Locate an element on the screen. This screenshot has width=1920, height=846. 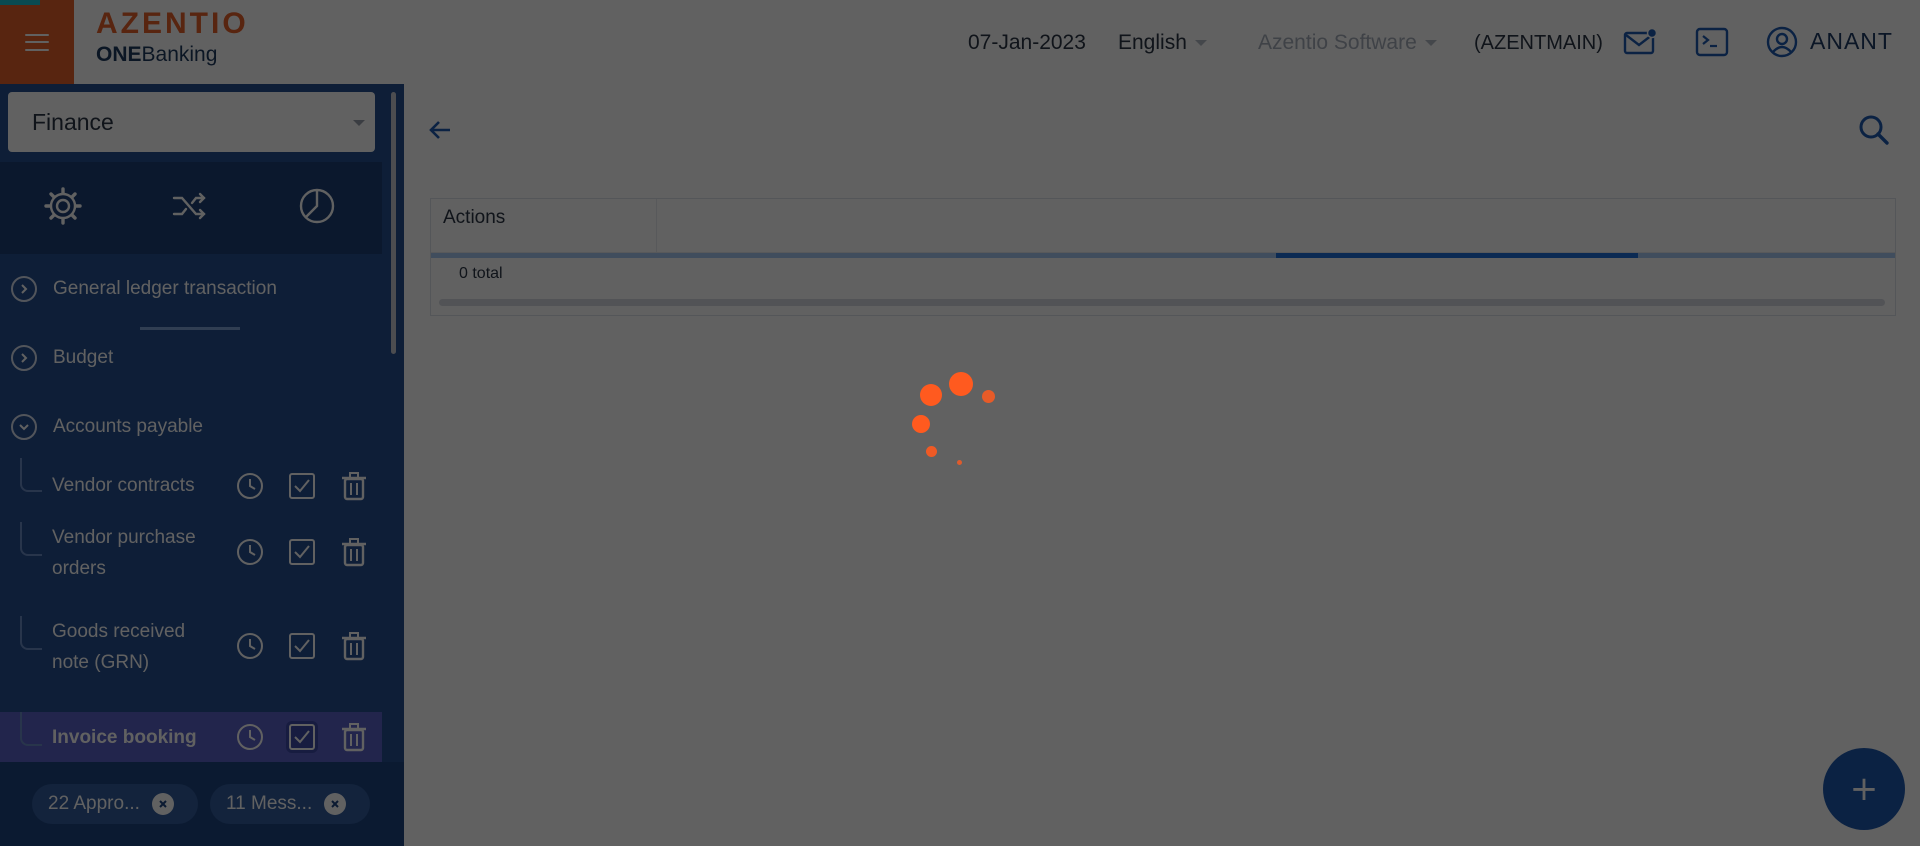
sidebar-item-invoice-booking: Invoice booking is located at coordinates (191, 737).